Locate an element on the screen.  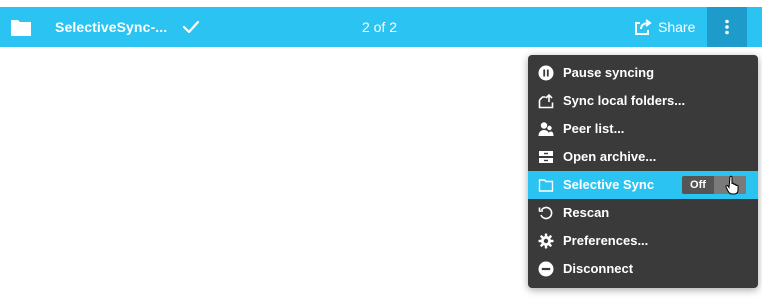
menu-item-rescan: Rescan is located at coordinates (643, 213).